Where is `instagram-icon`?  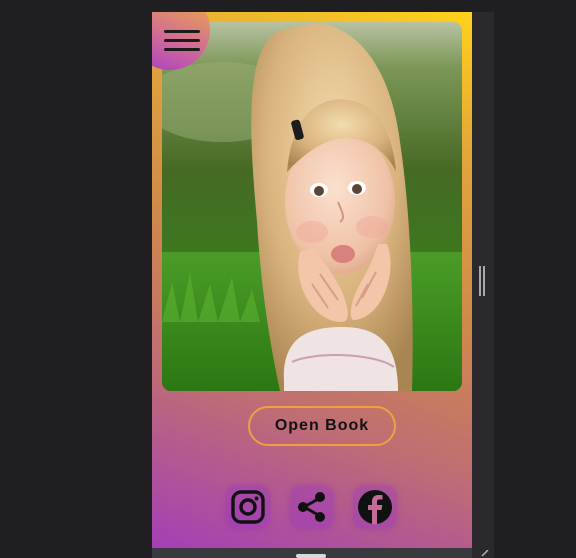
instagram-icon is located at coordinates (248, 507).